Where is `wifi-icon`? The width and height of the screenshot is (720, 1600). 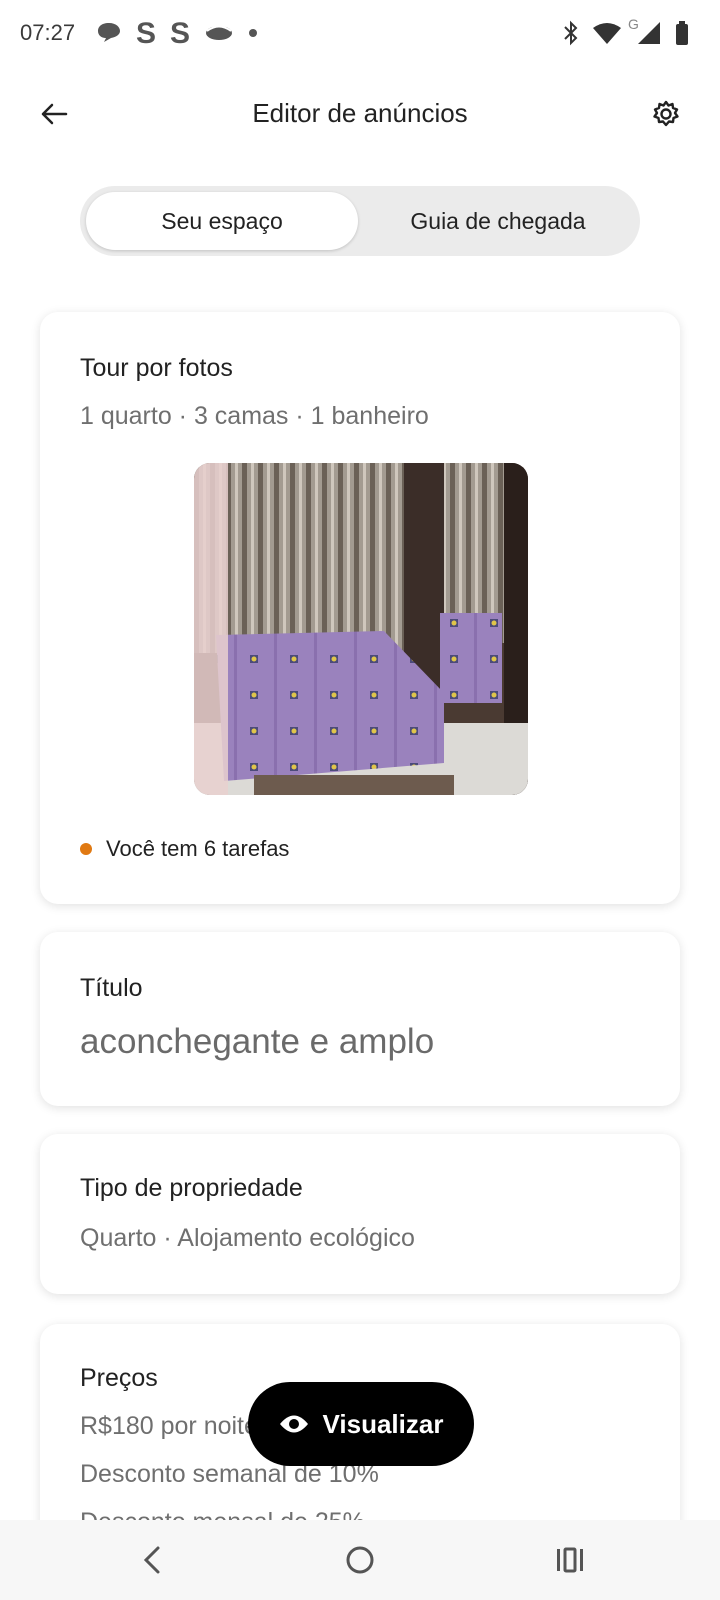
wifi-icon is located at coordinates (607, 35).